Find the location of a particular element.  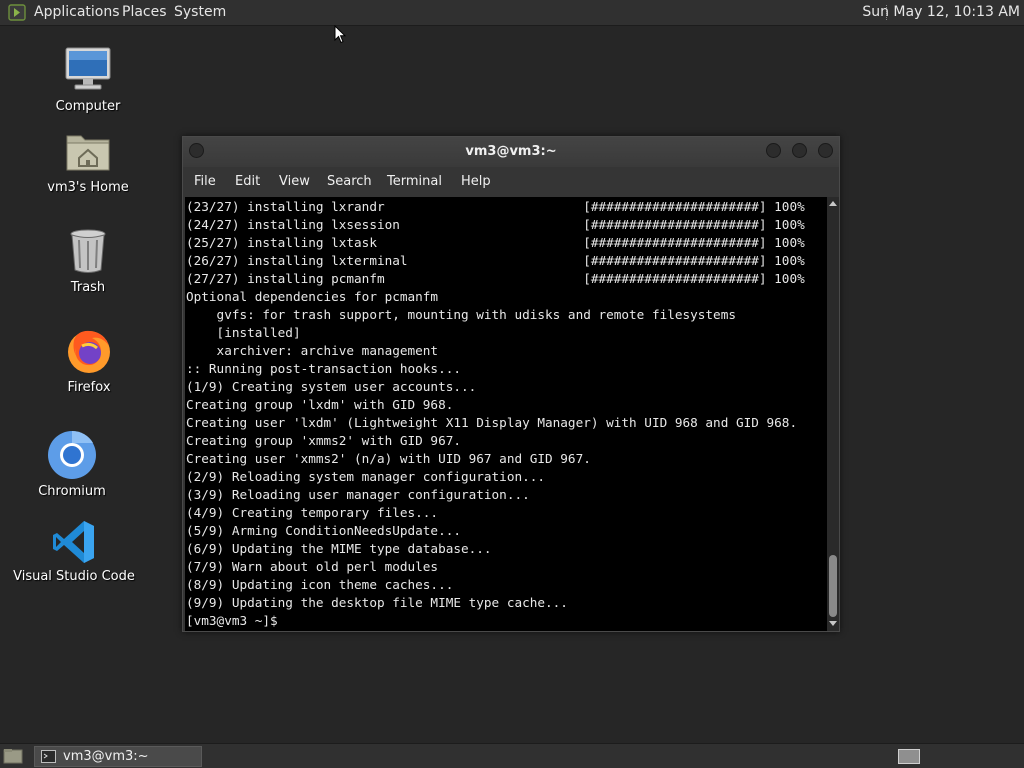

terminal-prompt: [vm3@vm3 ~]$ is located at coordinates (232, 621).